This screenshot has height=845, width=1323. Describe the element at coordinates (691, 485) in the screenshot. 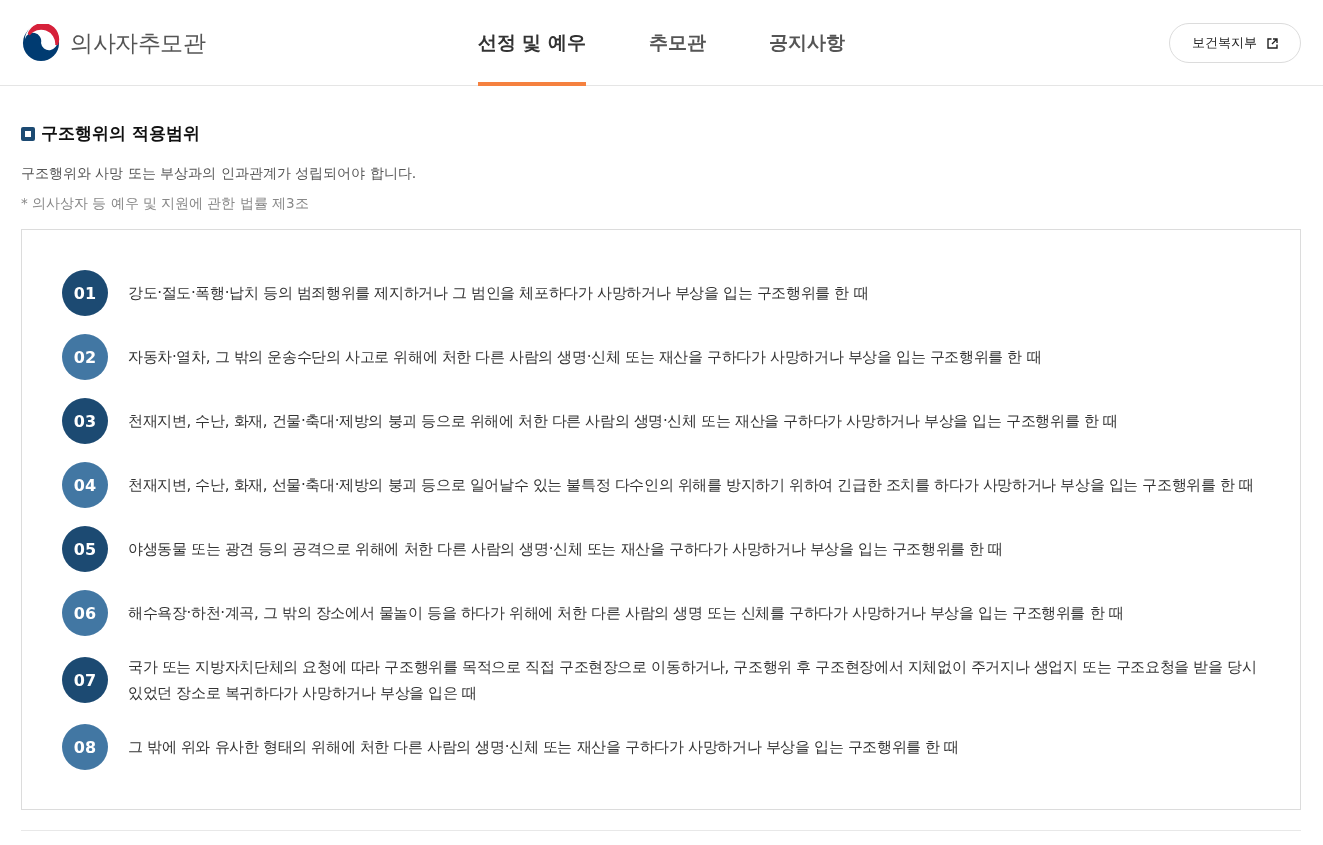

I see `criteria-text: 천재지변, 수난, 화재, 선물·축대·제방의 붕괴 등으로 일어날수 있는 불특정 다수인의 위해를 방지하기 위하여 긴급한 조치를 하다가 사망하거나 부상을 입는 구조행위를 한 때` at that location.